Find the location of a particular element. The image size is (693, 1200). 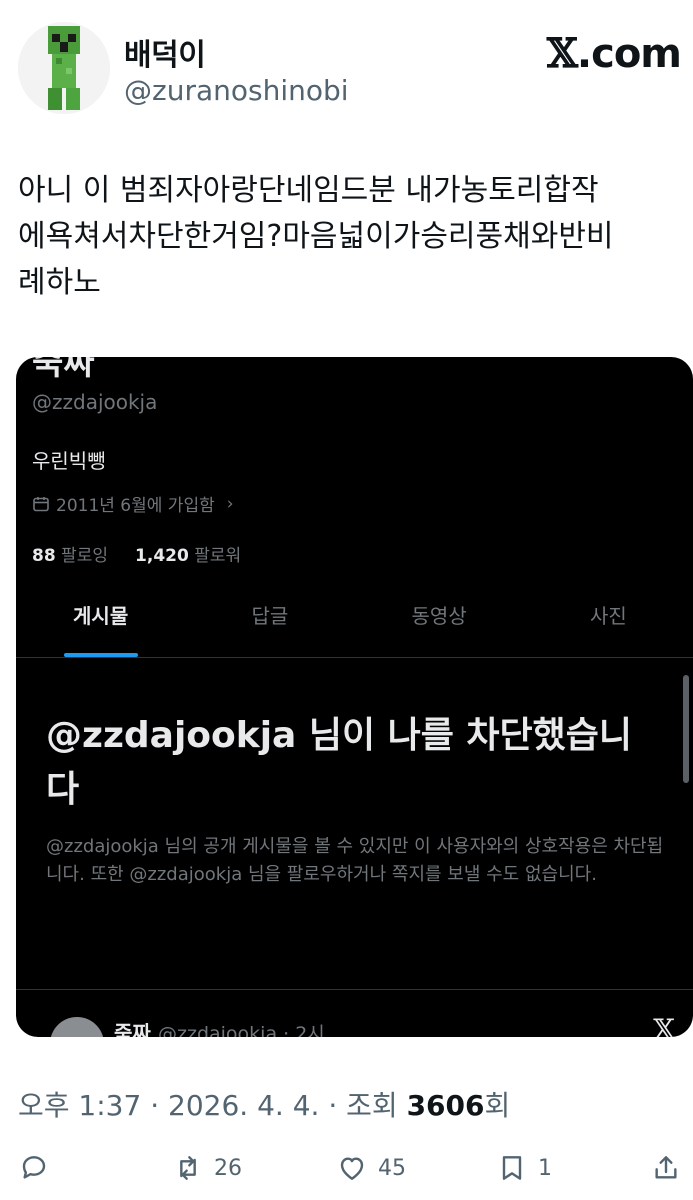

embedded-post-name: 죽짜 is located at coordinates (132, 1029).